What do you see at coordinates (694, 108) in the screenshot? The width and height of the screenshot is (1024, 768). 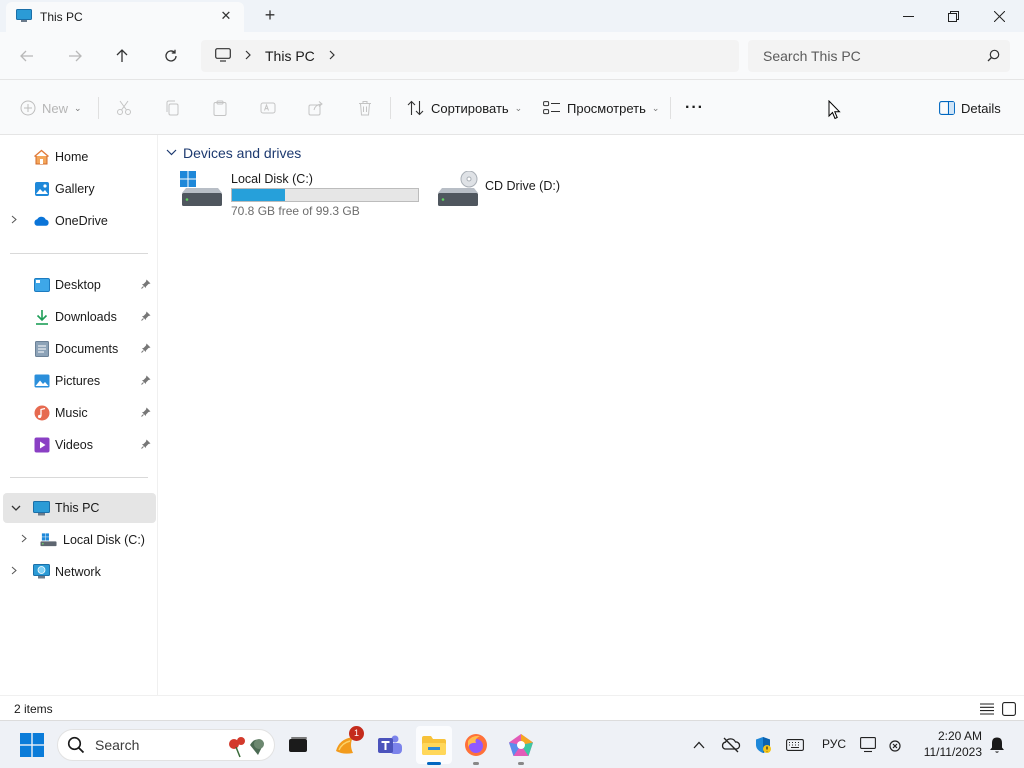 I see `see-more-button: ···` at bounding box center [694, 108].